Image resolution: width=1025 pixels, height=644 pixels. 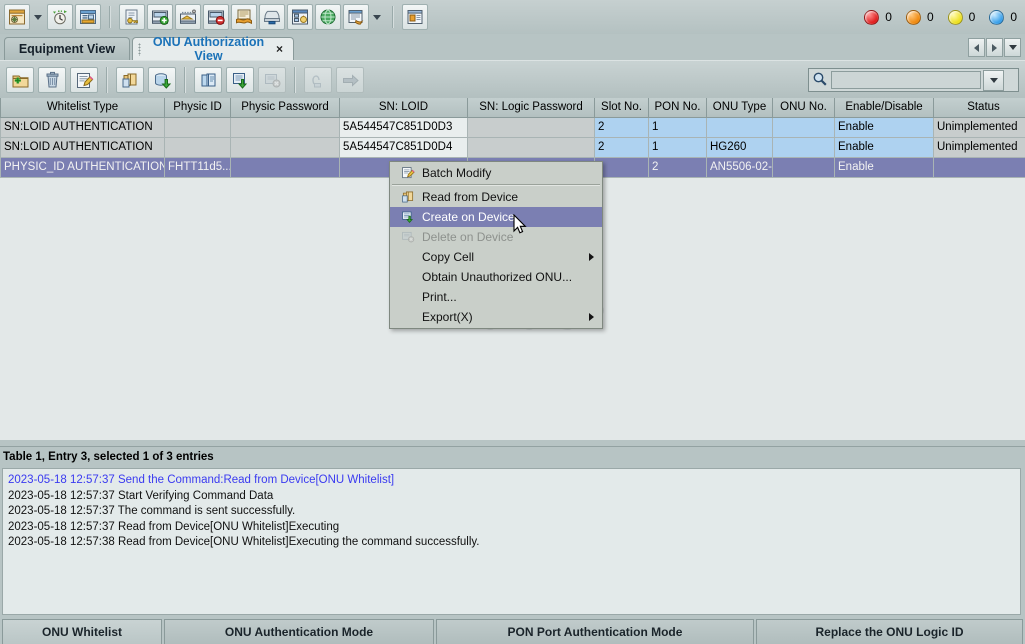 What do you see at coordinates (531, 108) in the screenshot?
I see `table-header-sn_logic_password: SN: Logic Password` at bounding box center [531, 108].